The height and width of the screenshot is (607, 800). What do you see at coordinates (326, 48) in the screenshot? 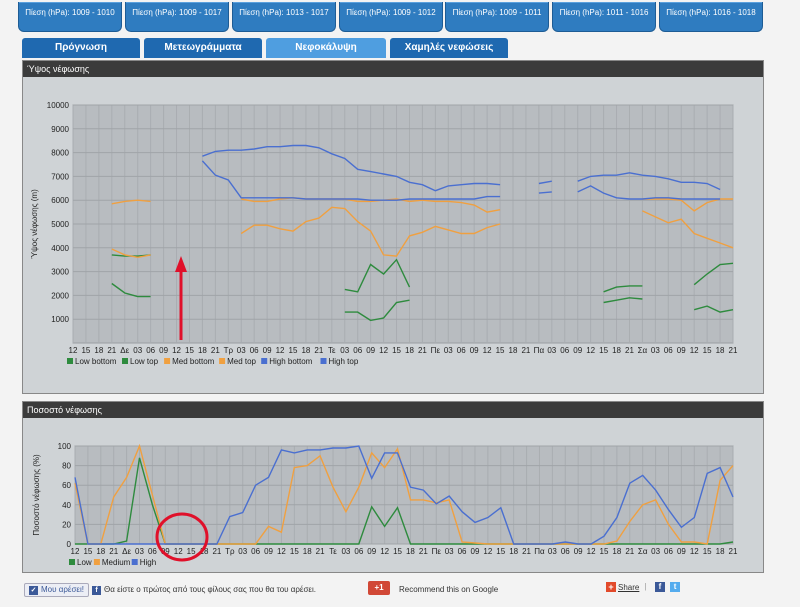
I see `tab-cloud-cover: Νεφοκάλυψη` at bounding box center [326, 48].